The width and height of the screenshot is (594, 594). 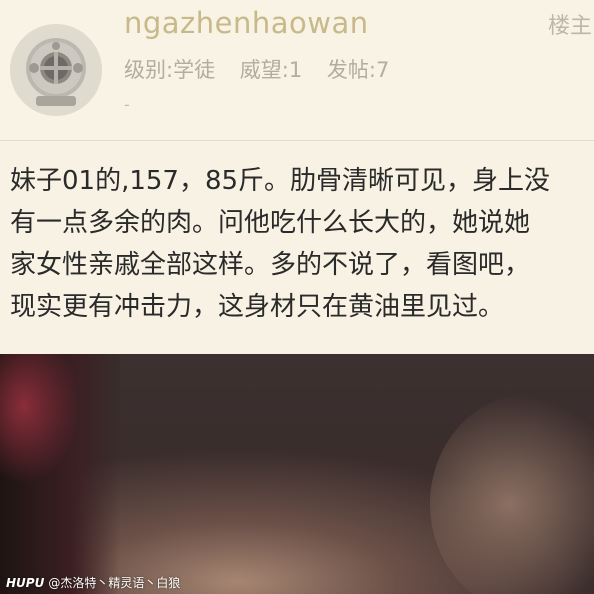 I want to click on user-meta: 级别:学徒 威望:1 发帖:7, so click(x=265, y=69).